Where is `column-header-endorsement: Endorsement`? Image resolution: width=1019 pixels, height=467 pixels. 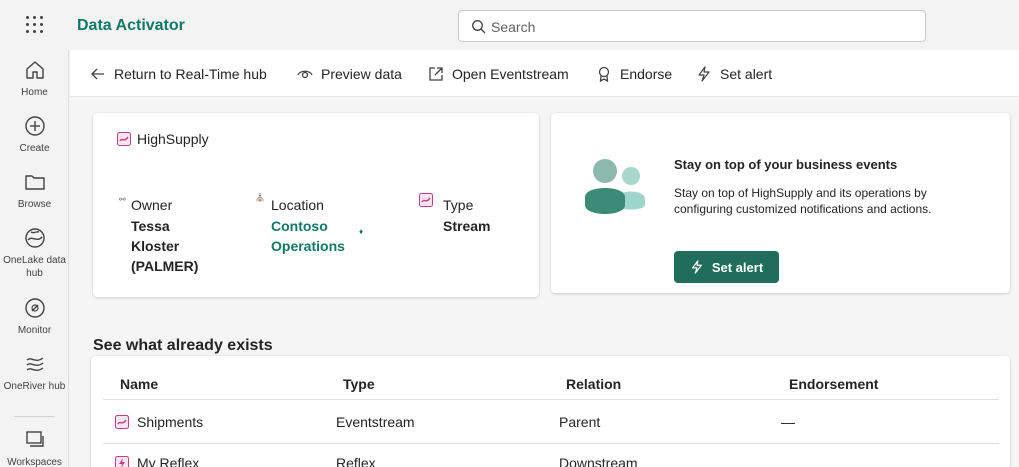 column-header-endorsement: Endorsement is located at coordinates (833, 384).